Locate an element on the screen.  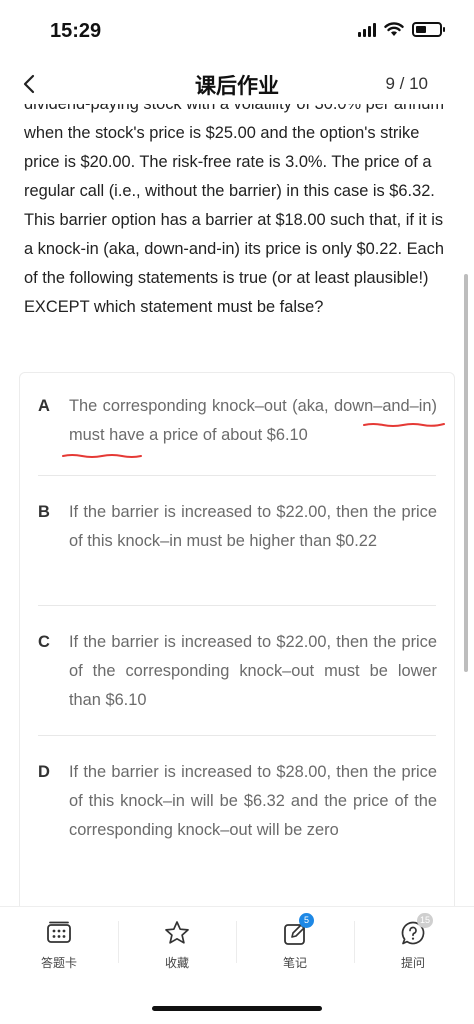
option-b-letter: B is located at coordinates (44, 512).